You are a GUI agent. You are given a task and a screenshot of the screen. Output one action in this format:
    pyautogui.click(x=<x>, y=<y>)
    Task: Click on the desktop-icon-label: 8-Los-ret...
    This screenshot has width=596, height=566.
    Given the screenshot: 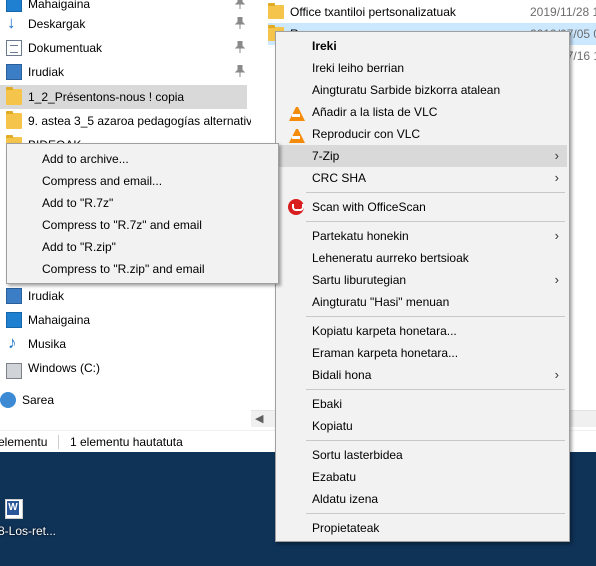 What is the action you would take?
    pyautogui.click(x=28, y=531)
    